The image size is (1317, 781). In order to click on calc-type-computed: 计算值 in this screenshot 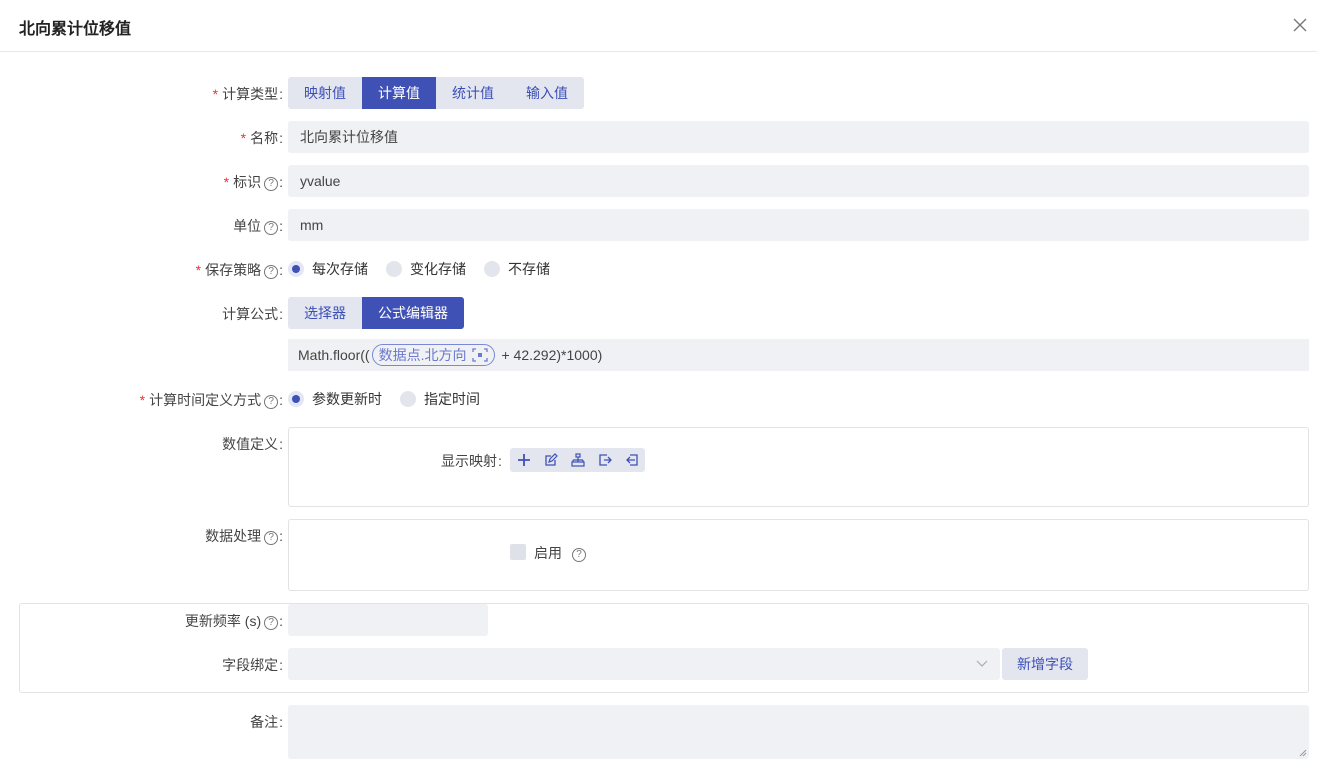, I will do `click(399, 93)`.